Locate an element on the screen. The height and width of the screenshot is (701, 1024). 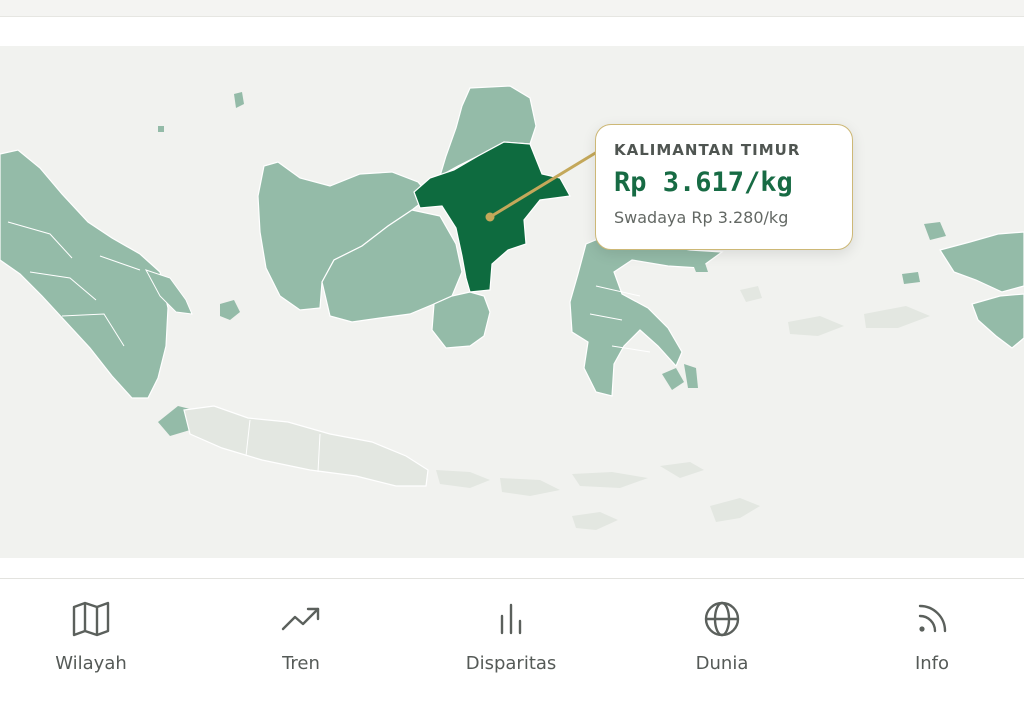
top-header-strip is located at coordinates (512, 8).